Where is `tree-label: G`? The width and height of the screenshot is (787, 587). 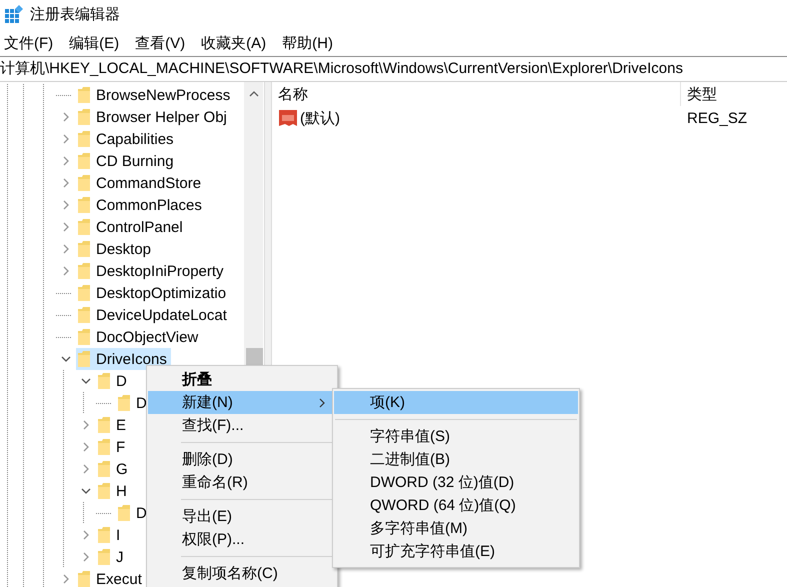
tree-label: G is located at coordinates (122, 469).